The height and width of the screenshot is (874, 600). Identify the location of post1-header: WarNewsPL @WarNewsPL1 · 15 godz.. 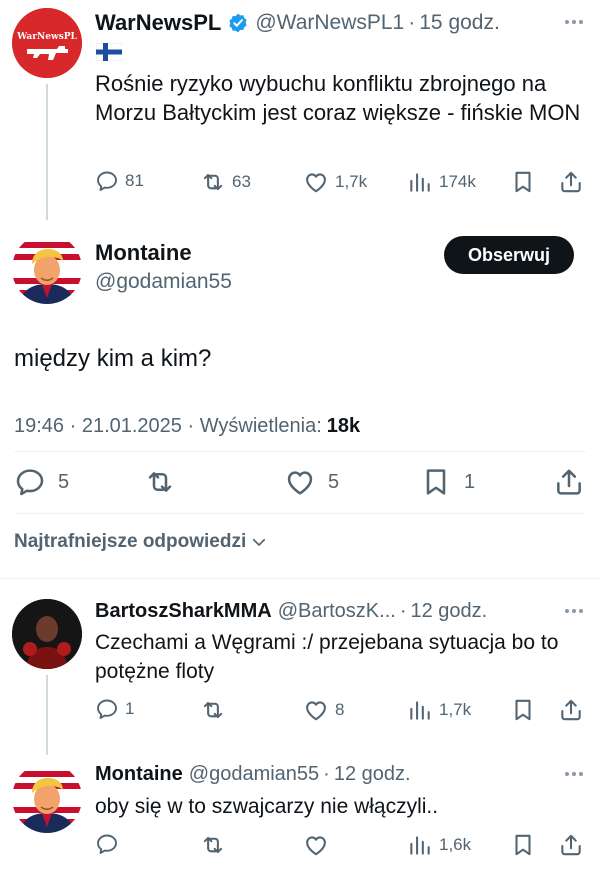
(297, 23).